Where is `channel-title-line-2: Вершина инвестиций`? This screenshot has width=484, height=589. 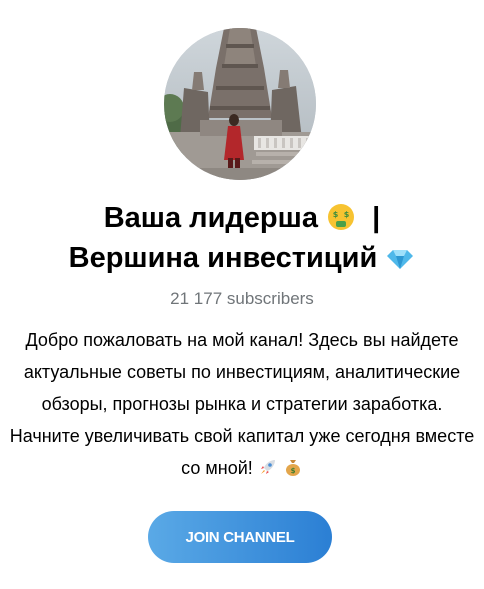
channel-title-line-2: Вершина инвестиций is located at coordinates (242, 258).